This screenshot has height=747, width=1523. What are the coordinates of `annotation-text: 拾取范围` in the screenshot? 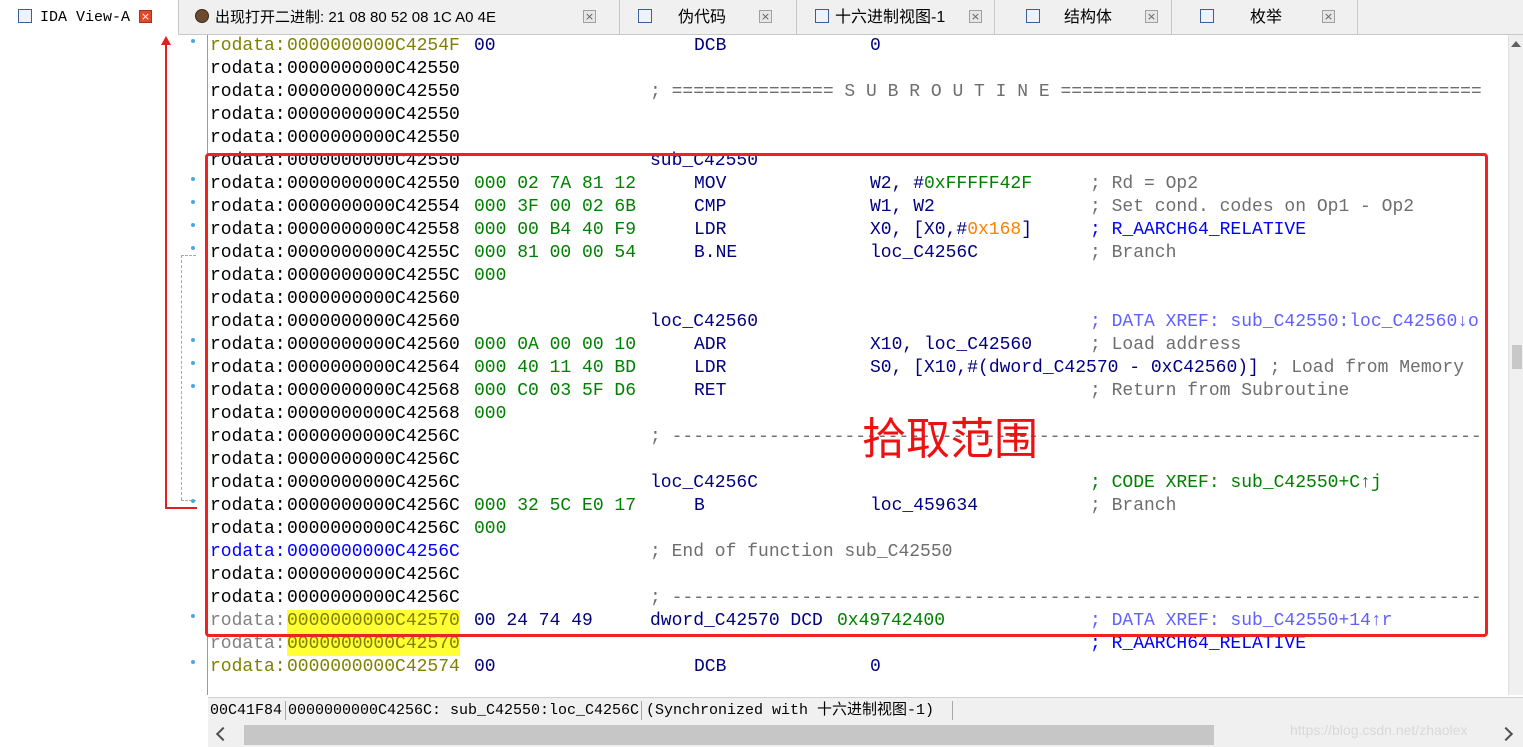 It's located at (950, 439).